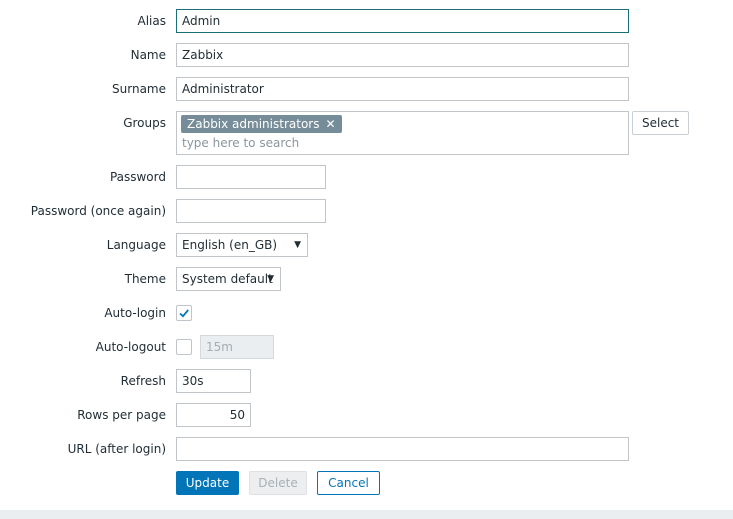 The image size is (733, 519). Describe the element at coordinates (251, 177) in the screenshot. I see `password-input` at that location.